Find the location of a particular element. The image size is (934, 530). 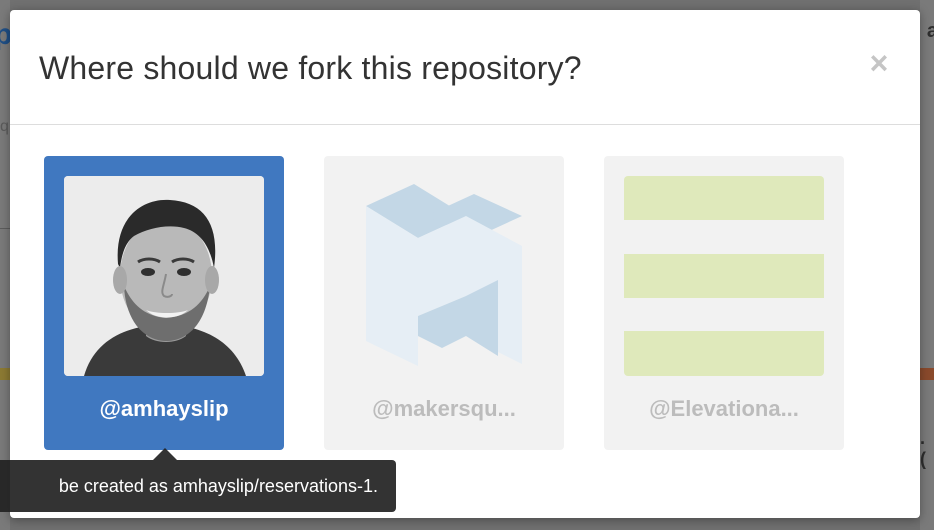

background-bar-left is located at coordinates (5, 374).